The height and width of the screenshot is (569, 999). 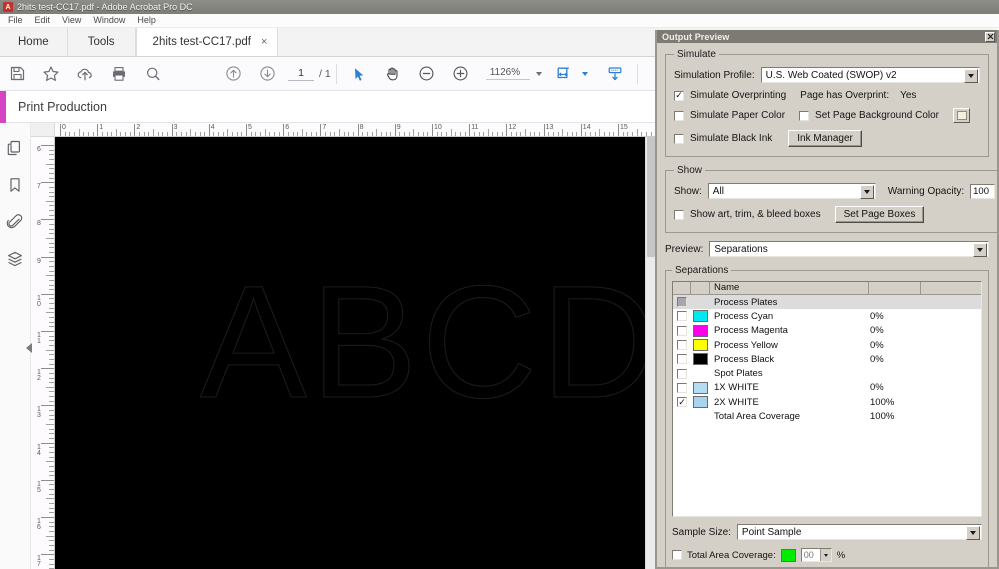 What do you see at coordinates (85, 74) in the screenshot?
I see `upload-cloud-icon` at bounding box center [85, 74].